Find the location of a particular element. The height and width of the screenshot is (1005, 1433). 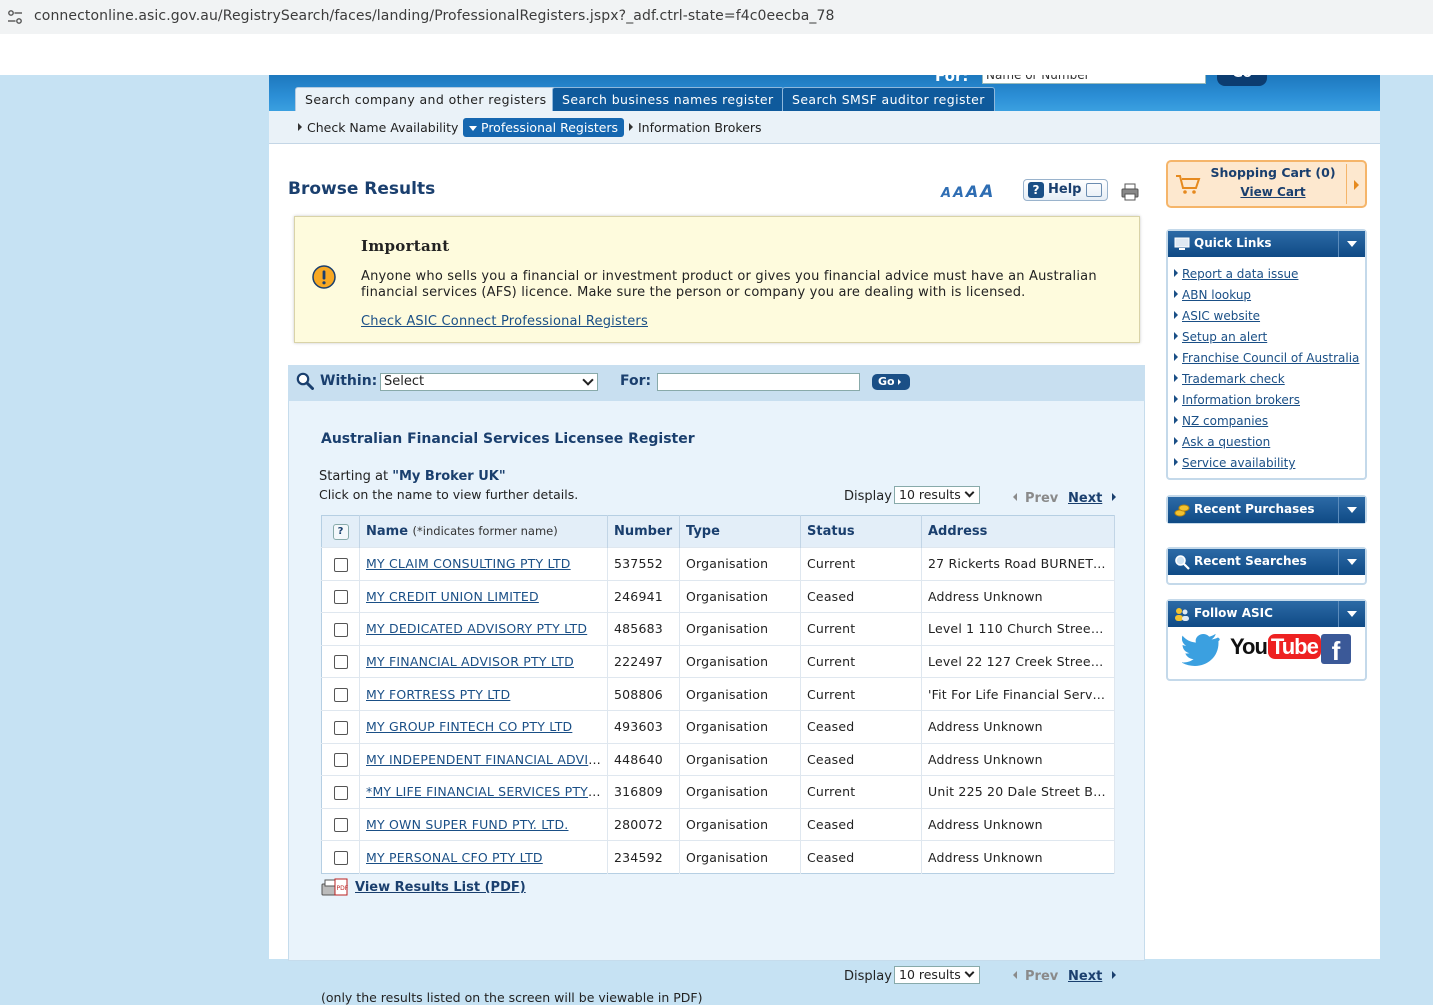

font-size-medium-button: A is located at coordinates (958, 193).